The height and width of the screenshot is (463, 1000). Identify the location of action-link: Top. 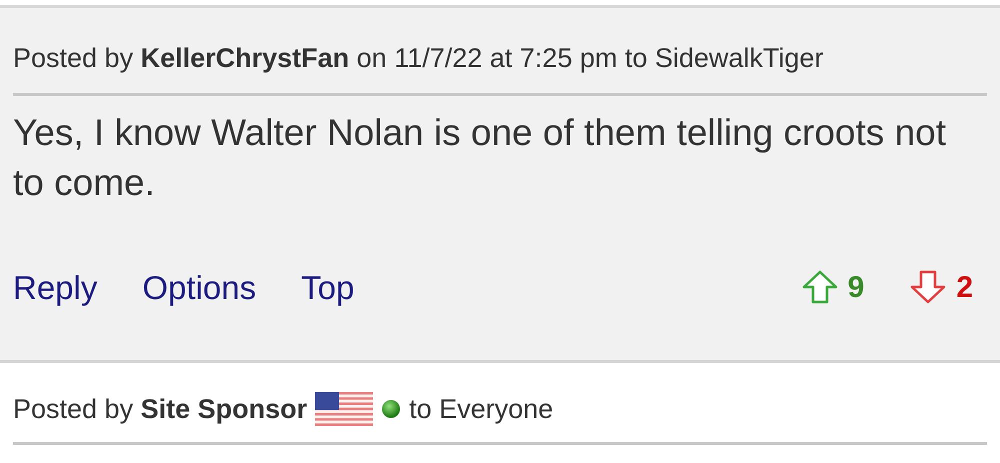
(327, 287).